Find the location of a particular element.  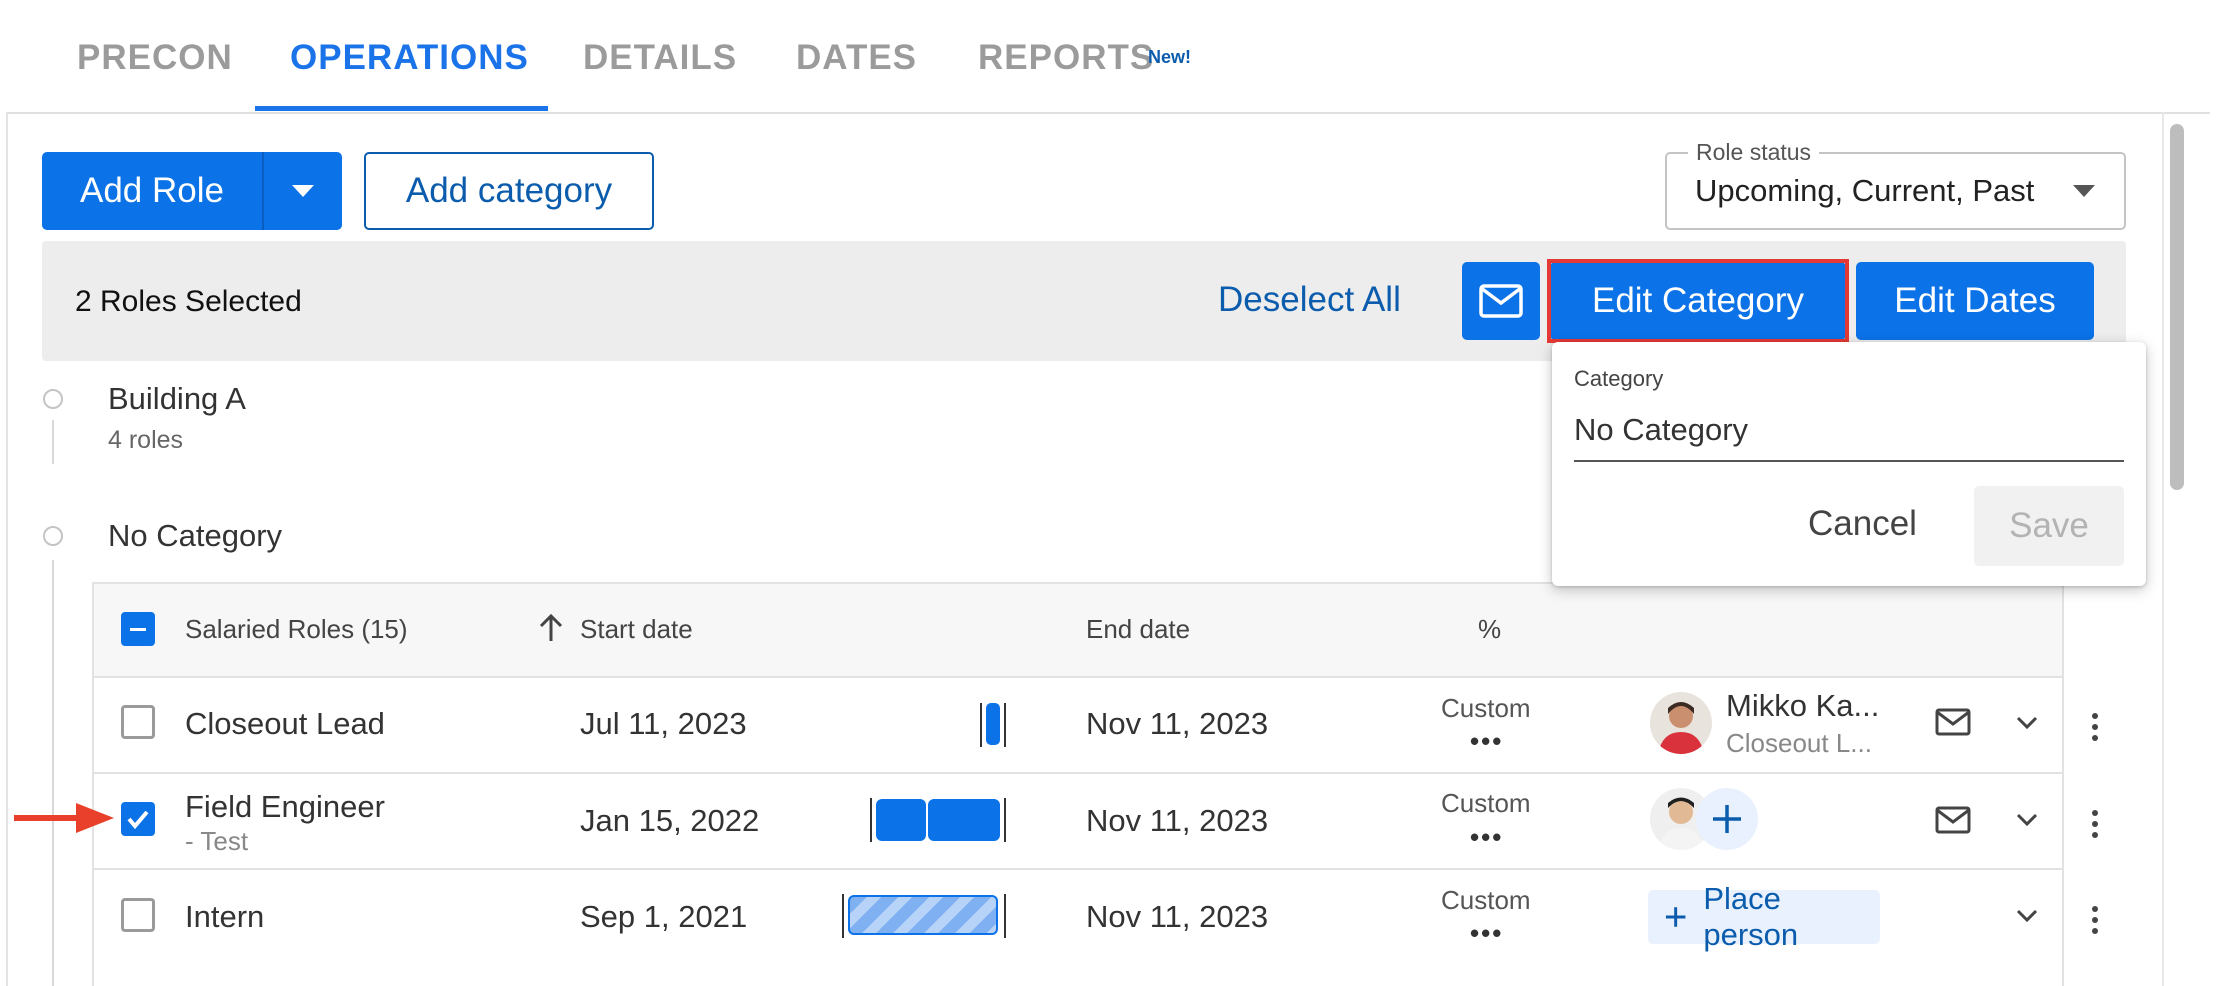

role-name: Intern is located at coordinates (224, 917).